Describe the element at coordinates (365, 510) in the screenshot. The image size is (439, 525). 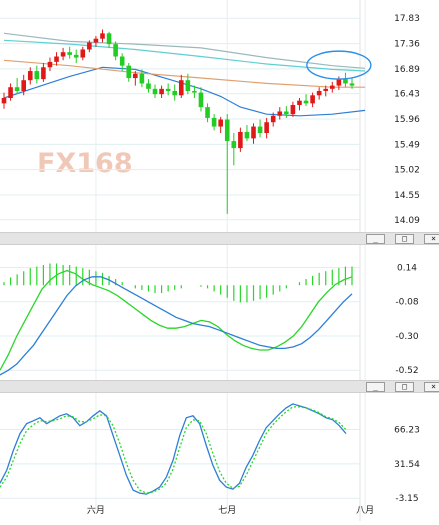
I see `x-axis-month-label: 八月` at that location.